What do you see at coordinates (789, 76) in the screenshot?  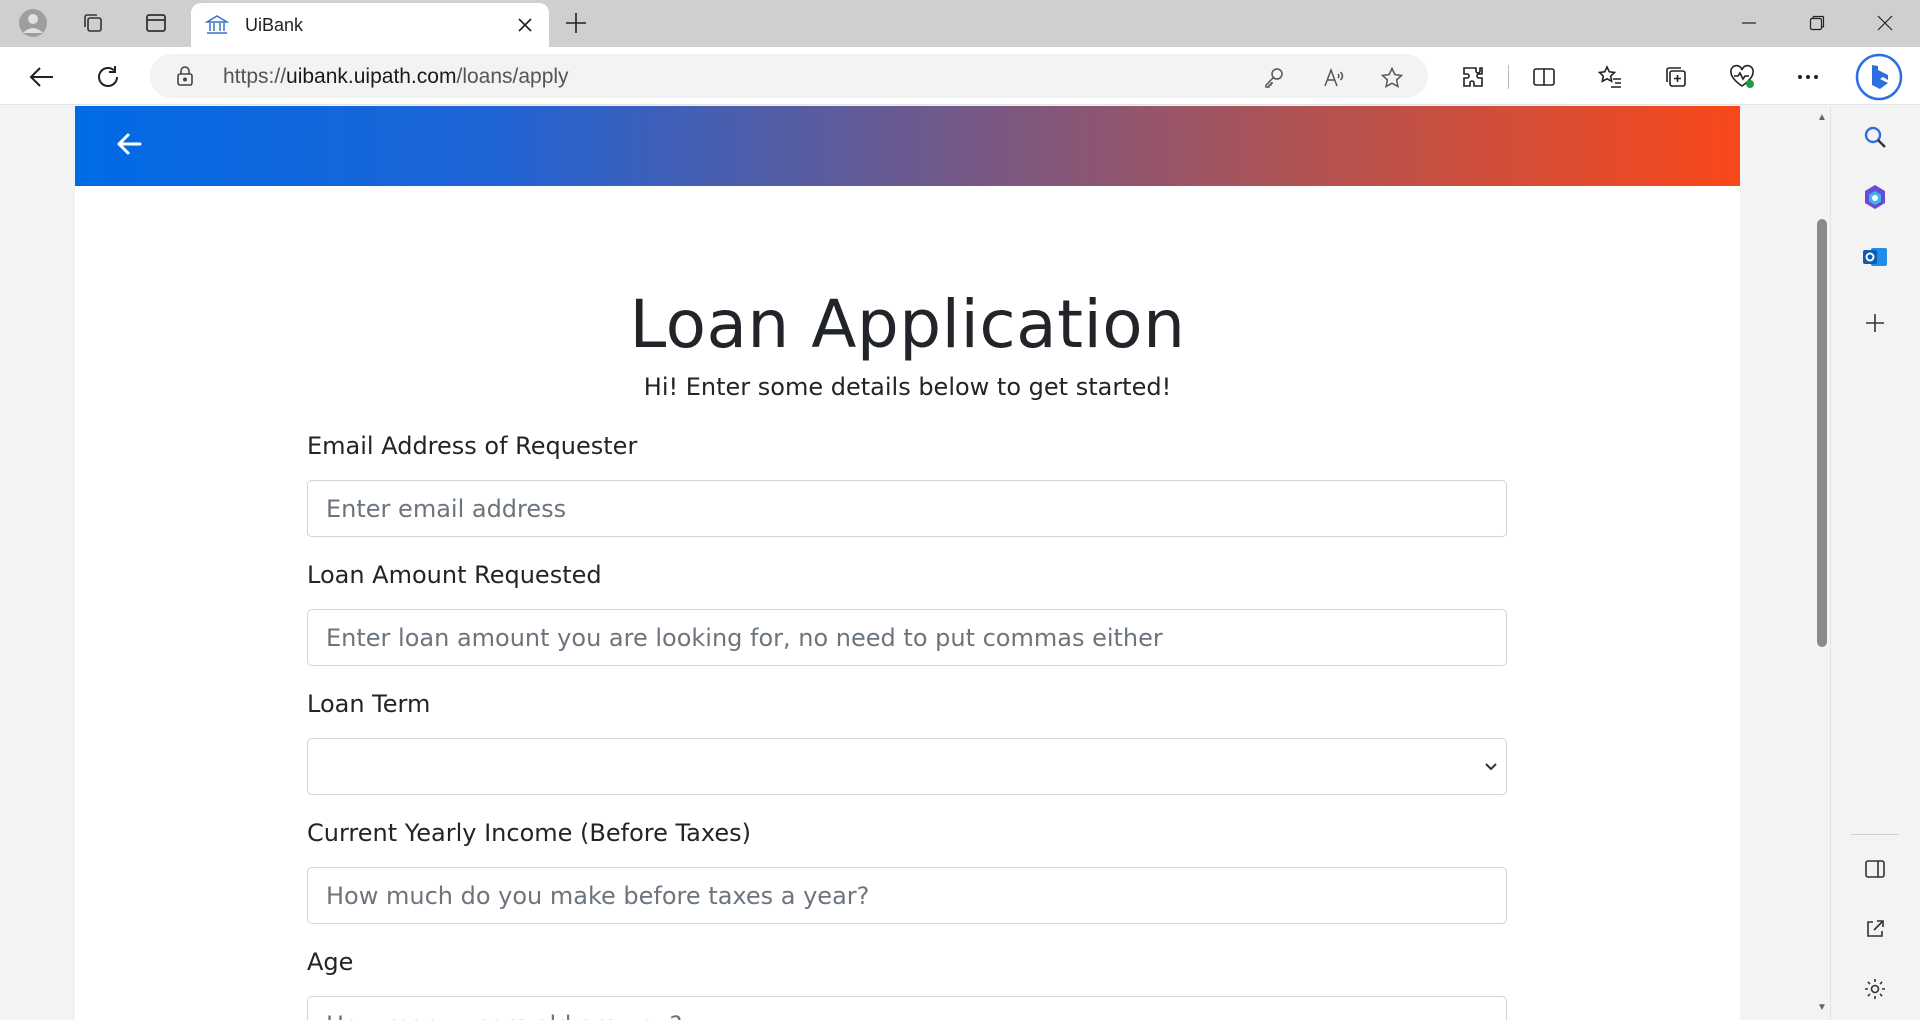 I see `address-bar: https://uibank.uipath.com/loans/apply` at bounding box center [789, 76].